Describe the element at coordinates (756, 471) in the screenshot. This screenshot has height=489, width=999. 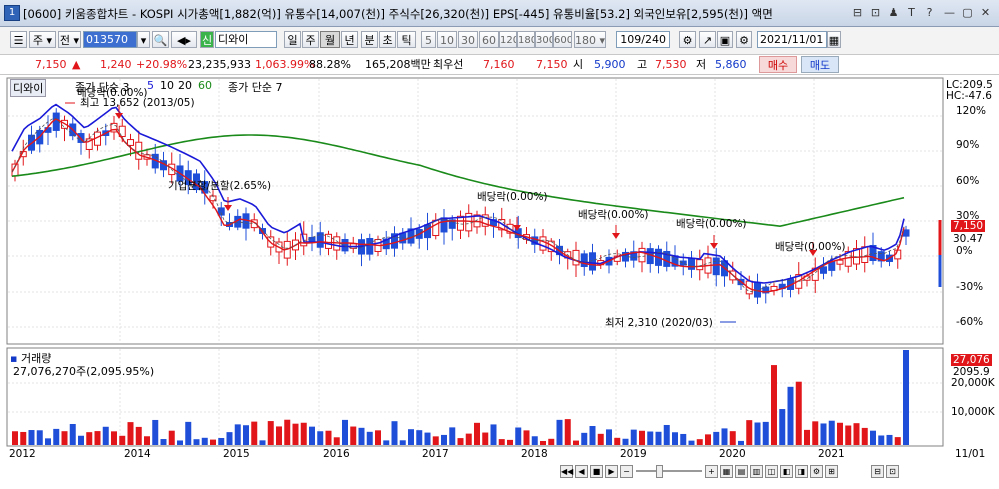
I see `grid-button: ▥` at that location.